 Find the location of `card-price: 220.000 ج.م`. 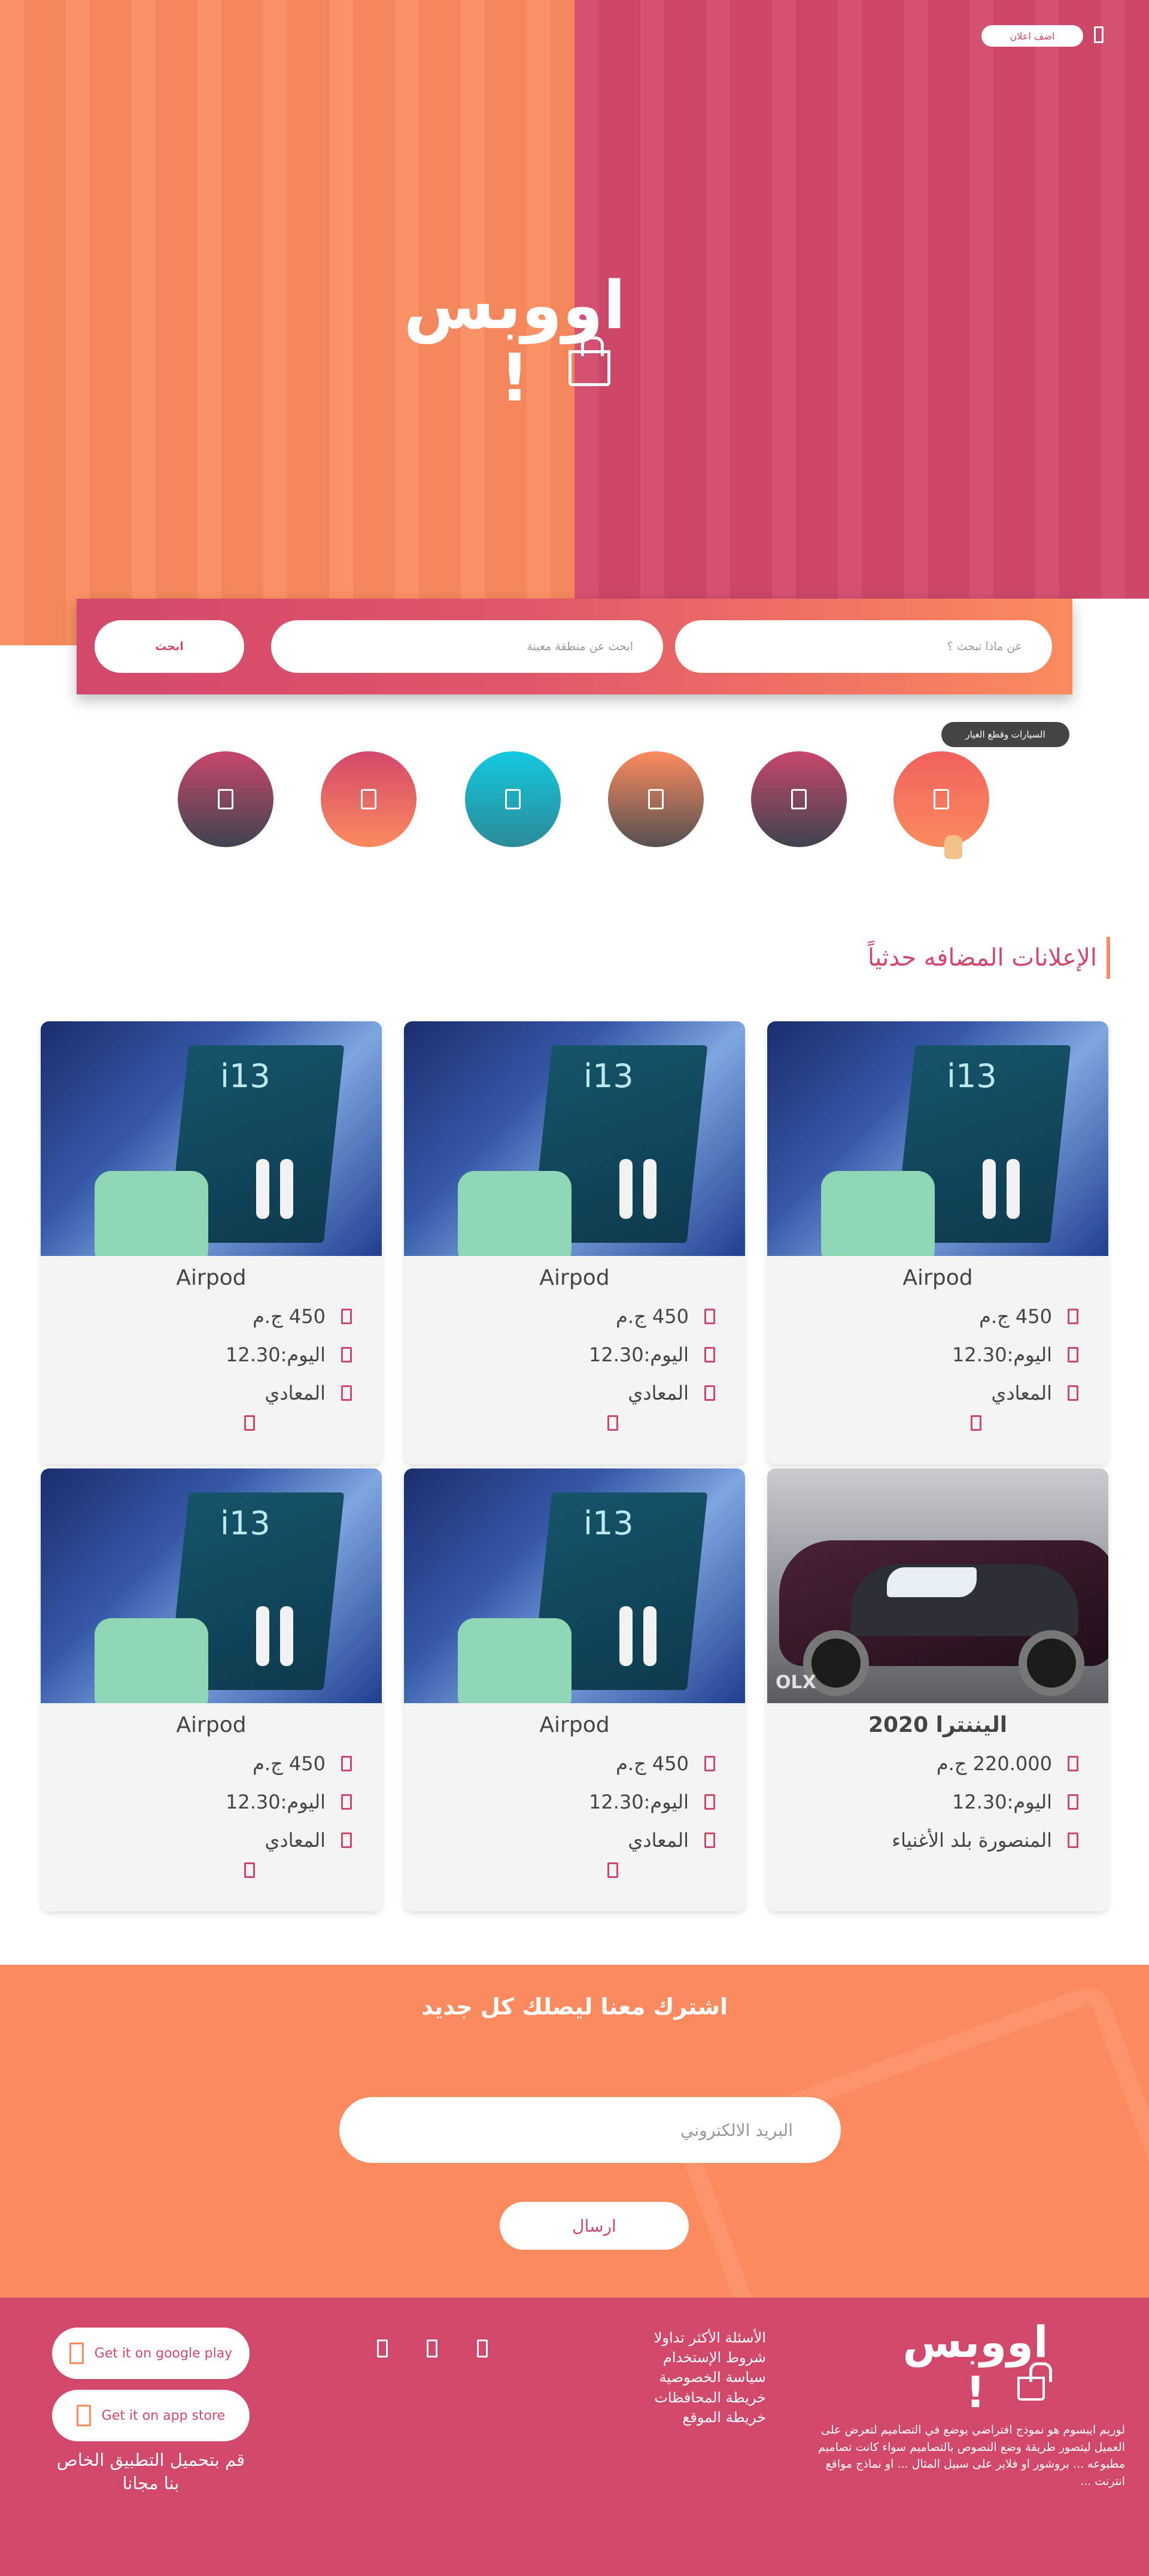

card-price: 220.000 ج.م is located at coordinates (994, 1763).